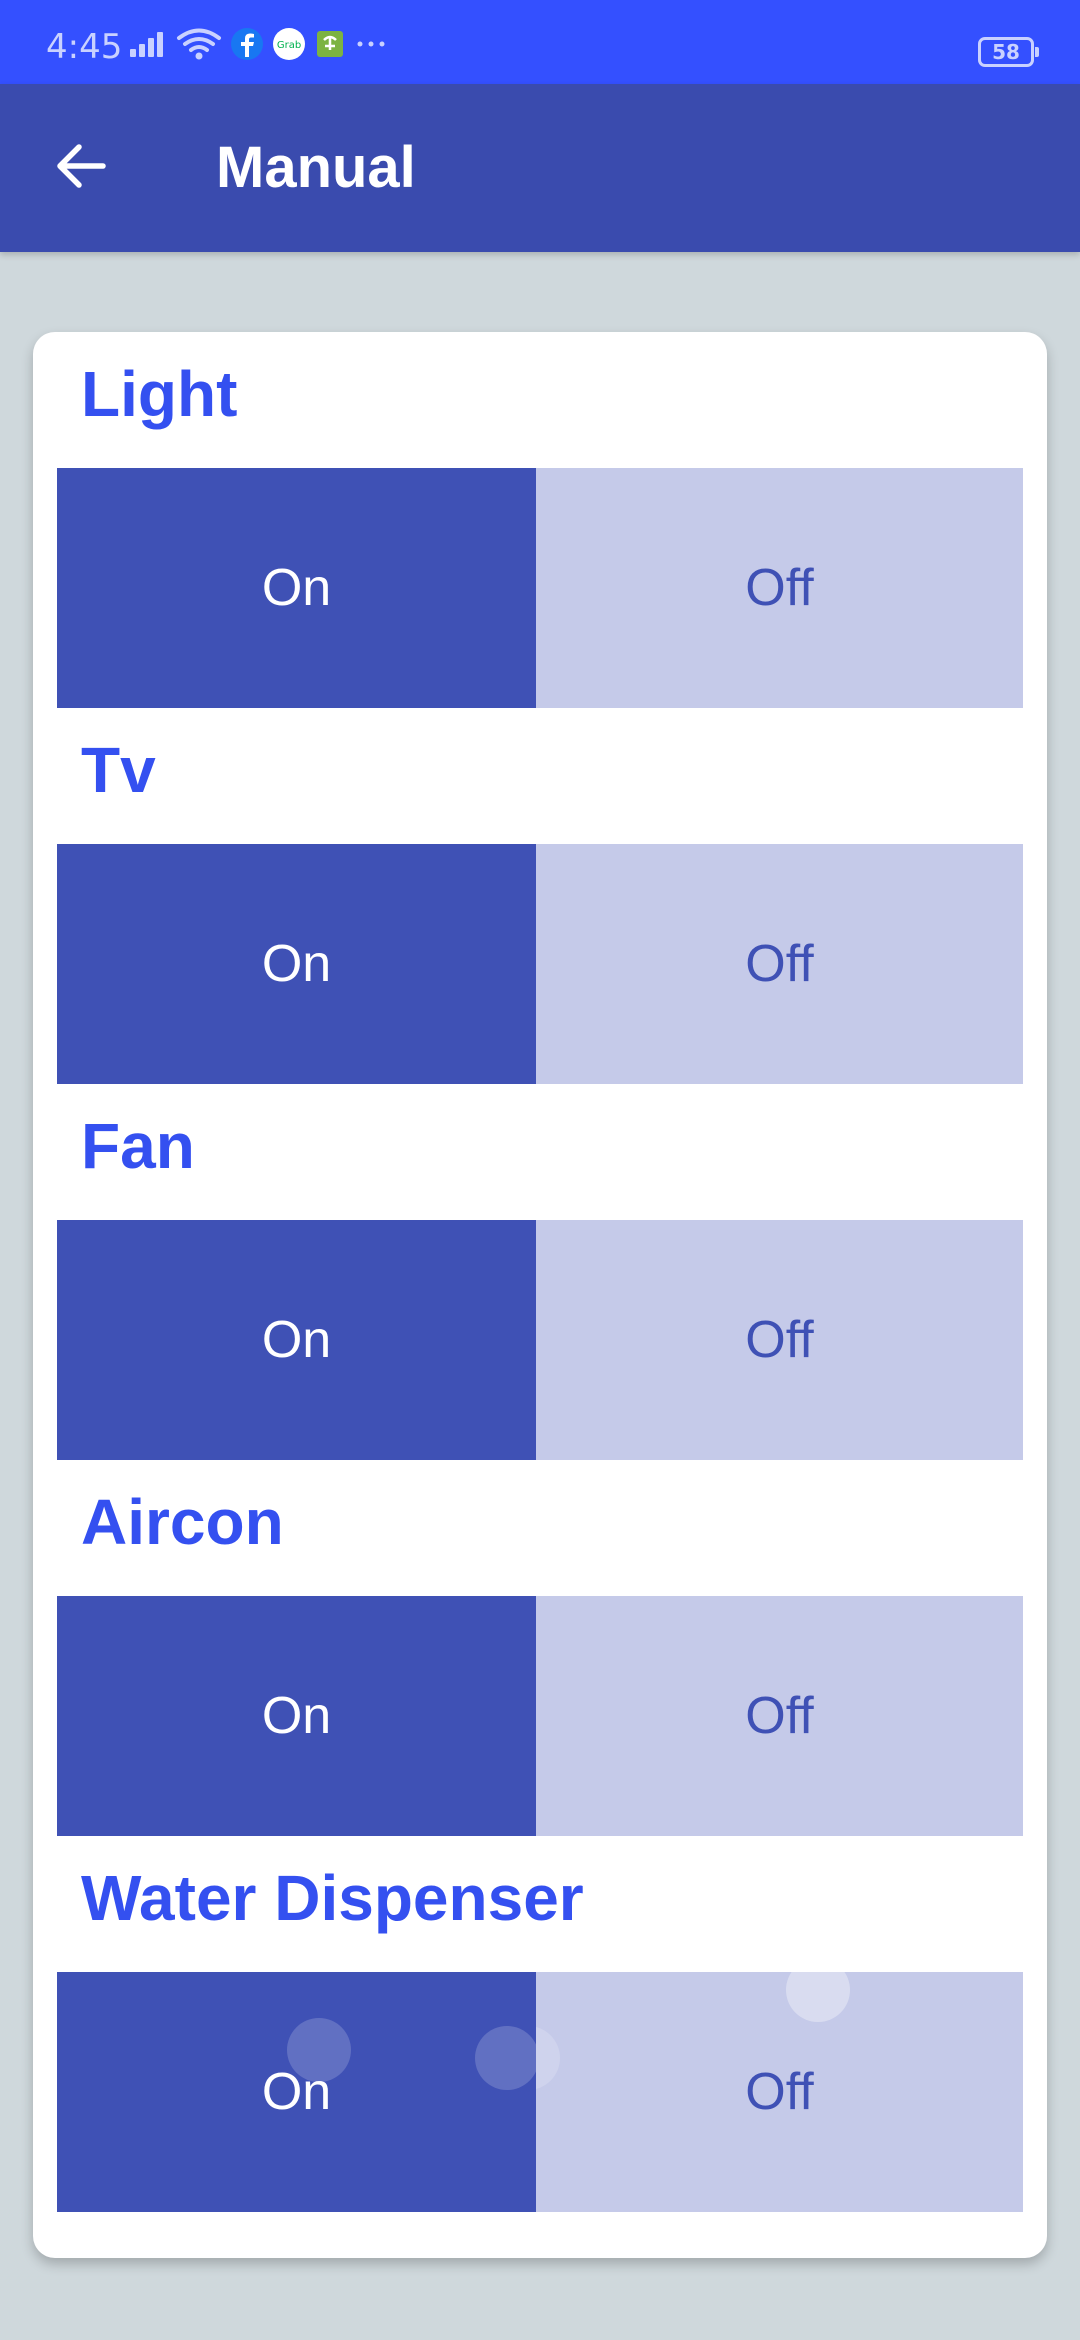 The height and width of the screenshot is (2340, 1080). What do you see at coordinates (148, 44) in the screenshot?
I see `signal-icon` at bounding box center [148, 44].